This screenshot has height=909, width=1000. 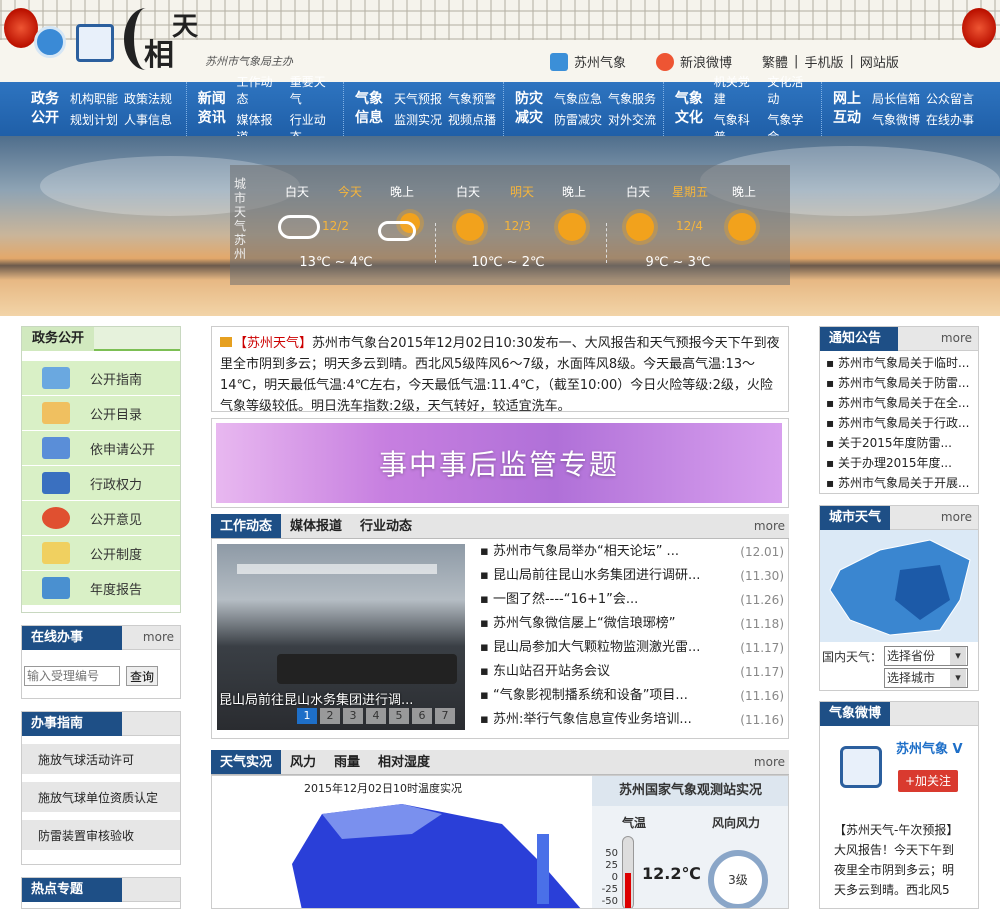 I want to click on temperature-map, so click(x=437, y=851).